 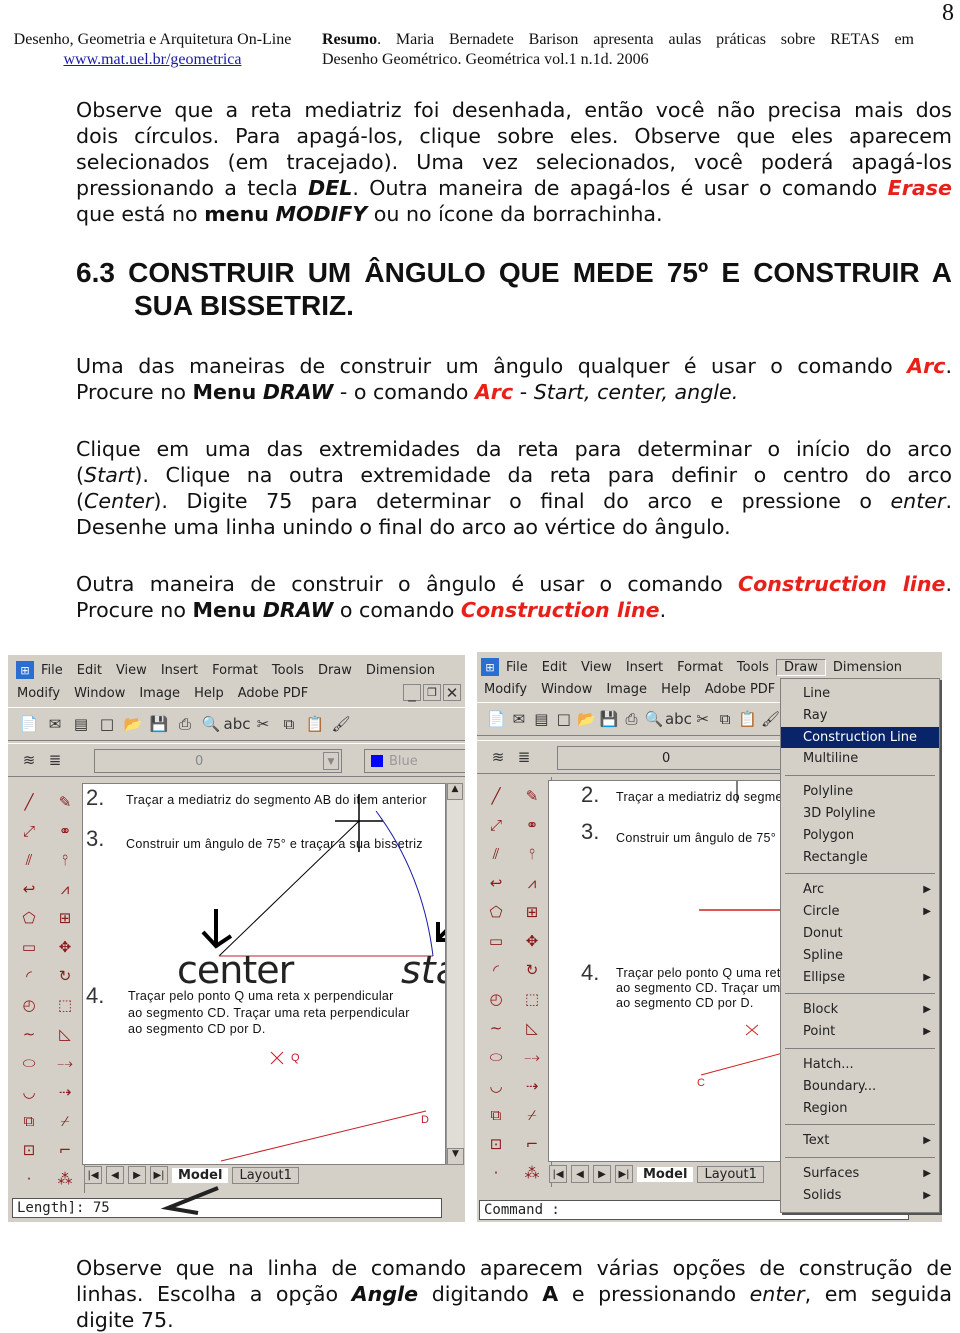 What do you see at coordinates (496, 882) in the screenshot?
I see `polyline-icon: ↩` at bounding box center [496, 882].